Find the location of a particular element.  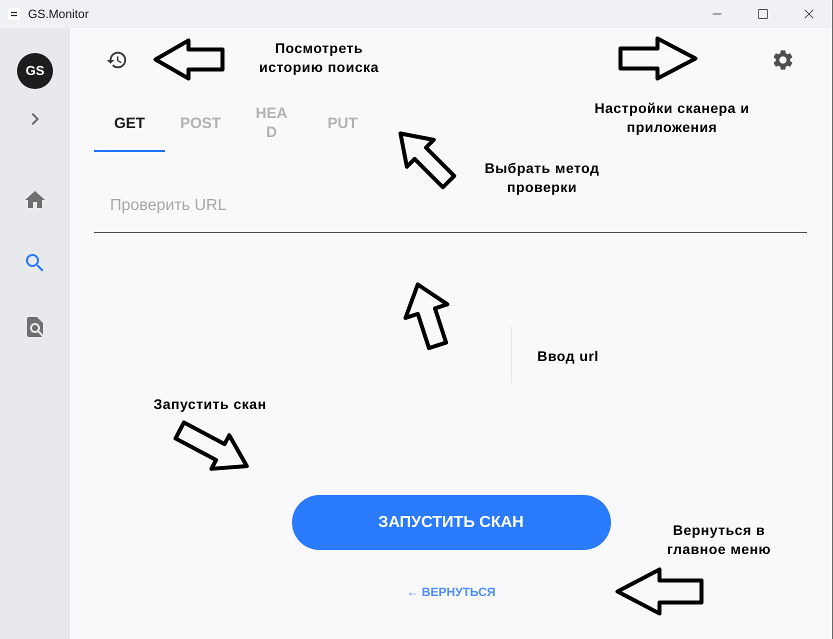

method-tab: GET is located at coordinates (129, 124).